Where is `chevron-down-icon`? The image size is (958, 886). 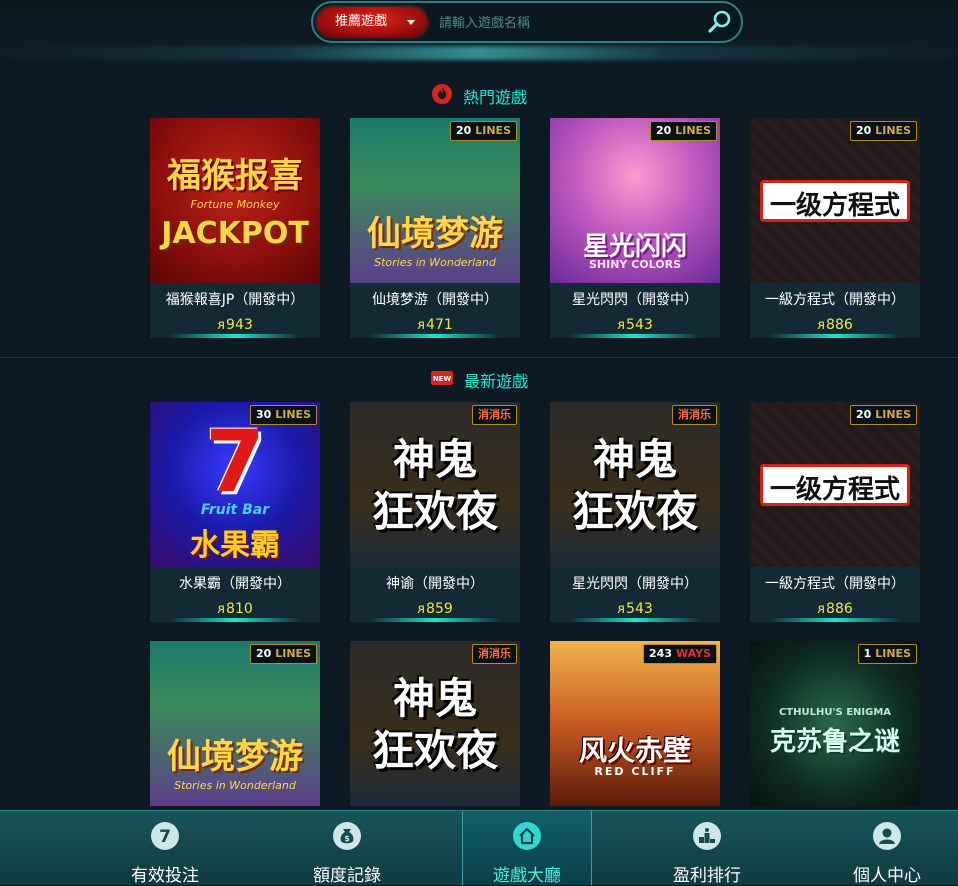
chevron-down-icon is located at coordinates (411, 22).